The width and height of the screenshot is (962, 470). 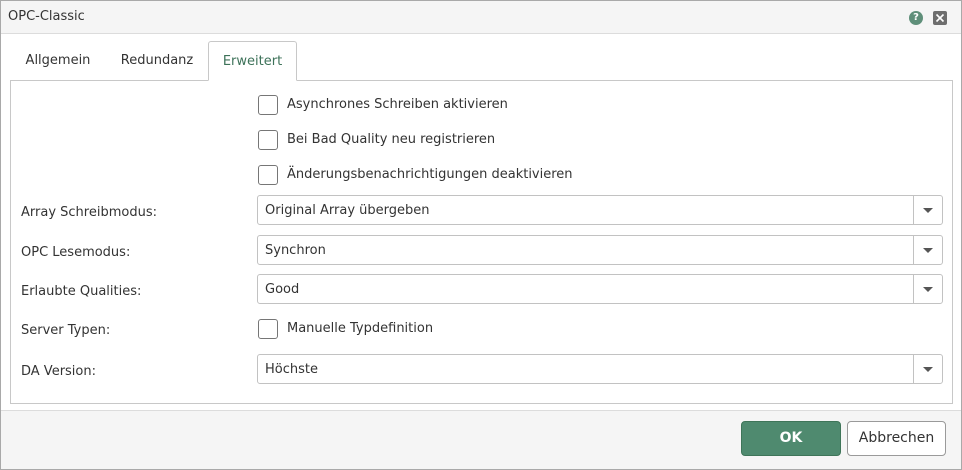 What do you see at coordinates (46, 16) in the screenshot?
I see `dialog-title: OPC-Classic` at bounding box center [46, 16].